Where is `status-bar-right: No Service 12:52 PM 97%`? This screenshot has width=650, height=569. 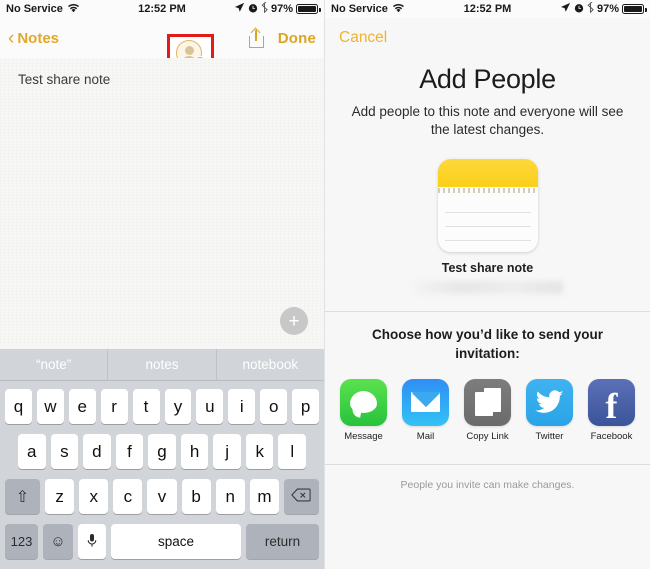 status-bar-right: No Service 12:52 PM 97% is located at coordinates (487, 9).